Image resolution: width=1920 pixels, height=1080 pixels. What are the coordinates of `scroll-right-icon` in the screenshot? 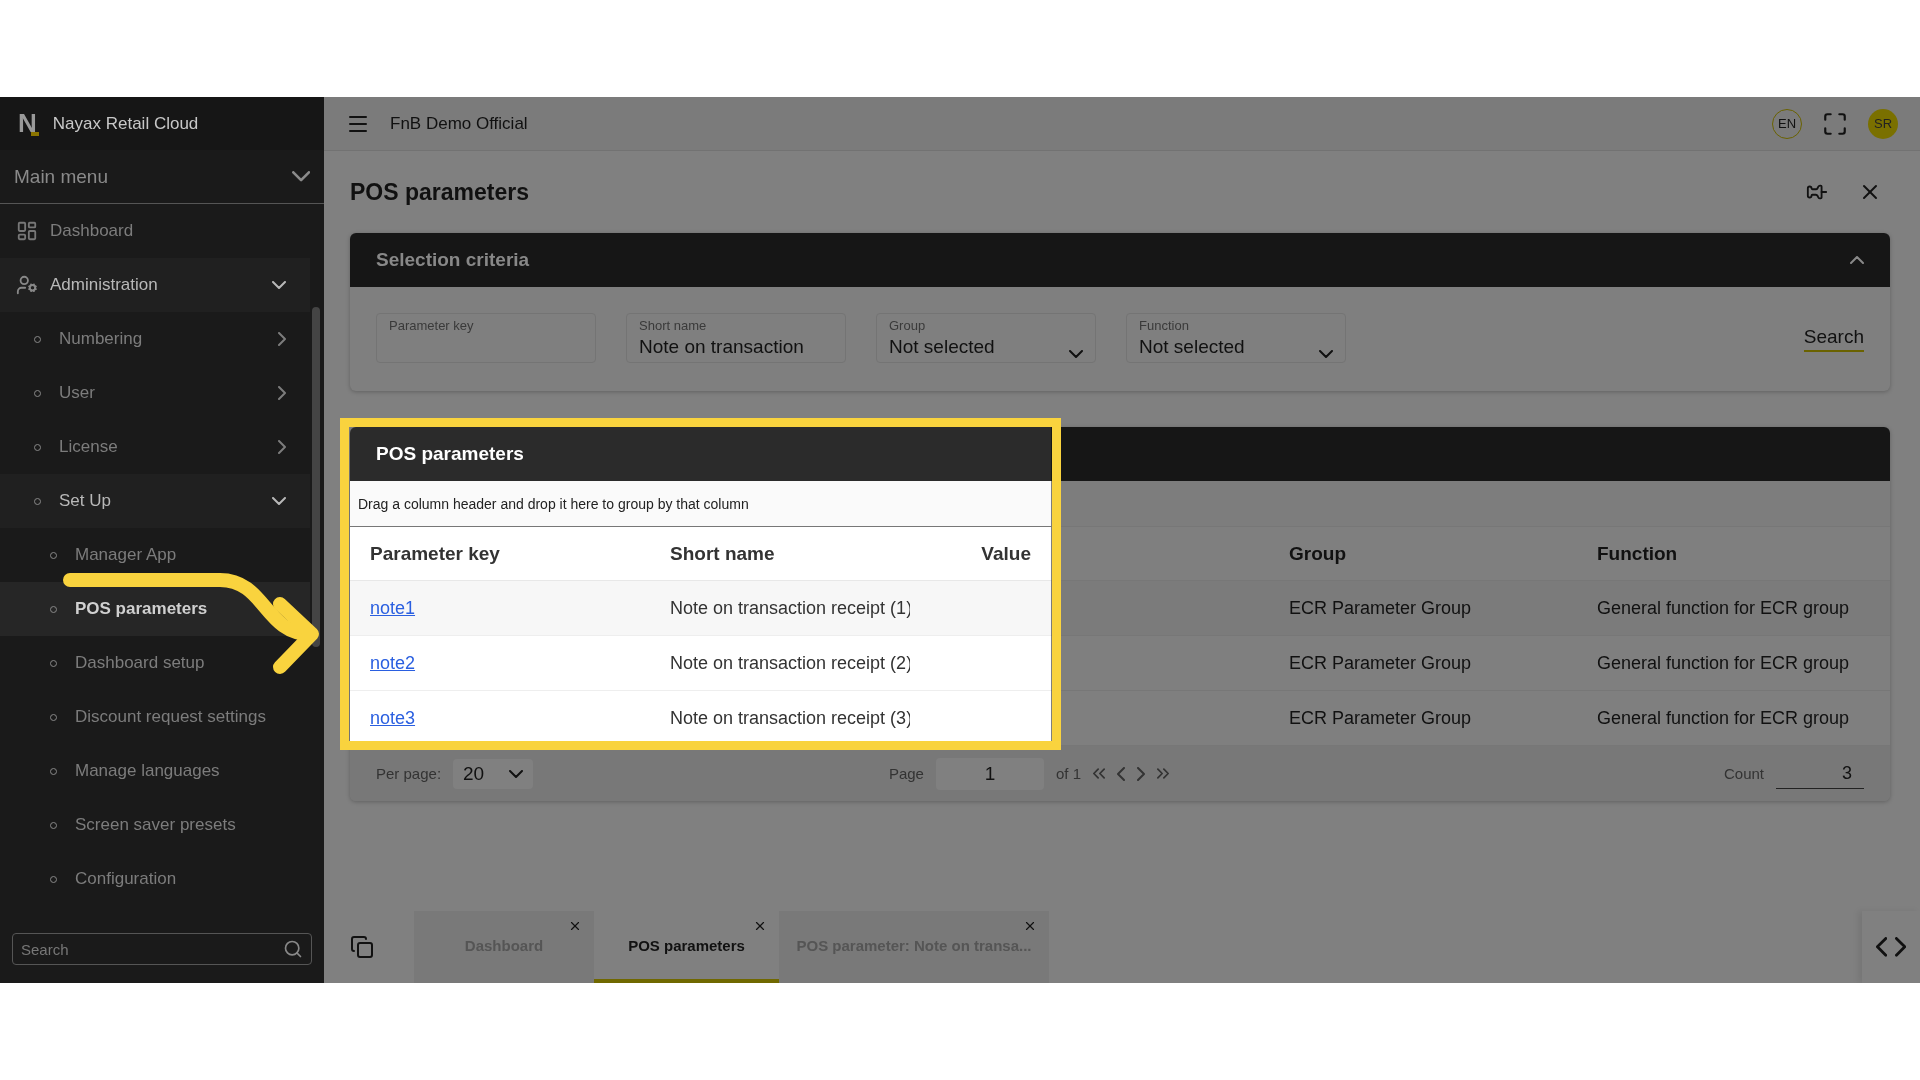 It's located at (1900, 947).